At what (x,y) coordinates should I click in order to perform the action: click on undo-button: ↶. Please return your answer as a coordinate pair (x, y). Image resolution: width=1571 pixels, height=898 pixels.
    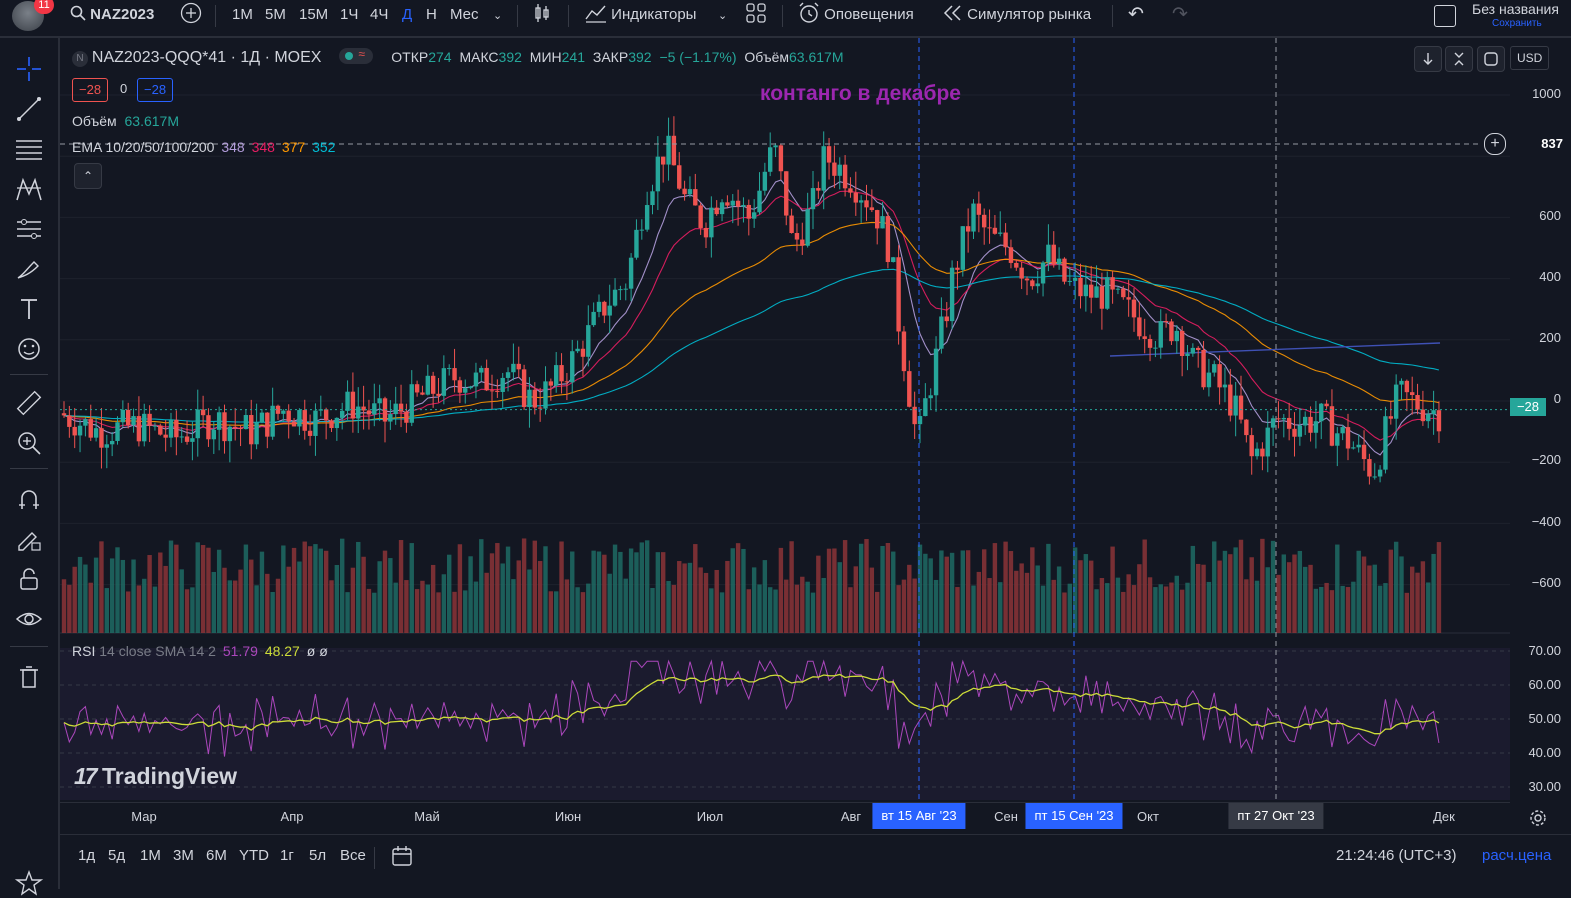
    Looking at the image, I should click on (1136, 15).